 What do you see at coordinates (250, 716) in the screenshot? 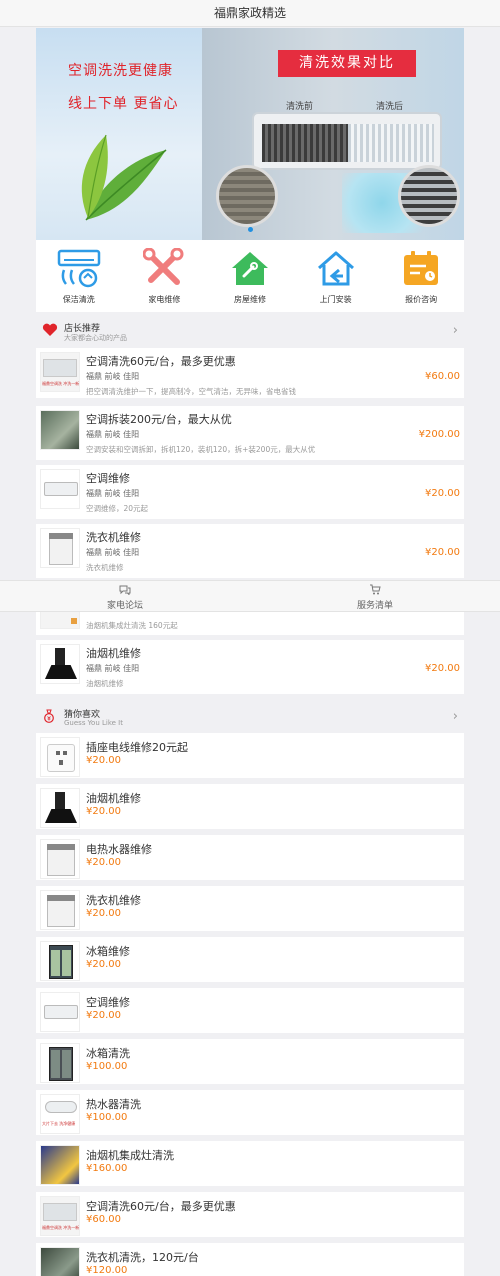
I see `guess-section-header: 猜你喜欢 Guess You Like It ›` at bounding box center [250, 716].